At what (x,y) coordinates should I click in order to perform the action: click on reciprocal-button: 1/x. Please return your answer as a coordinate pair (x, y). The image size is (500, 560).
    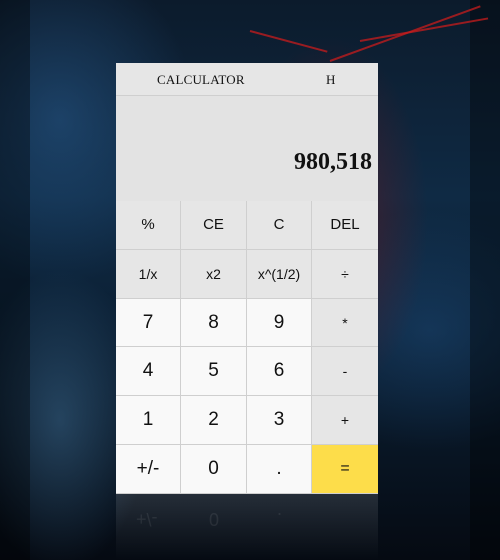
    Looking at the image, I should click on (148, 274).